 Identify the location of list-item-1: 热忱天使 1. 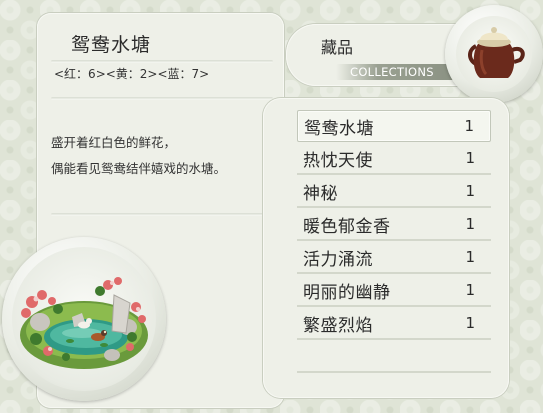
(394, 159).